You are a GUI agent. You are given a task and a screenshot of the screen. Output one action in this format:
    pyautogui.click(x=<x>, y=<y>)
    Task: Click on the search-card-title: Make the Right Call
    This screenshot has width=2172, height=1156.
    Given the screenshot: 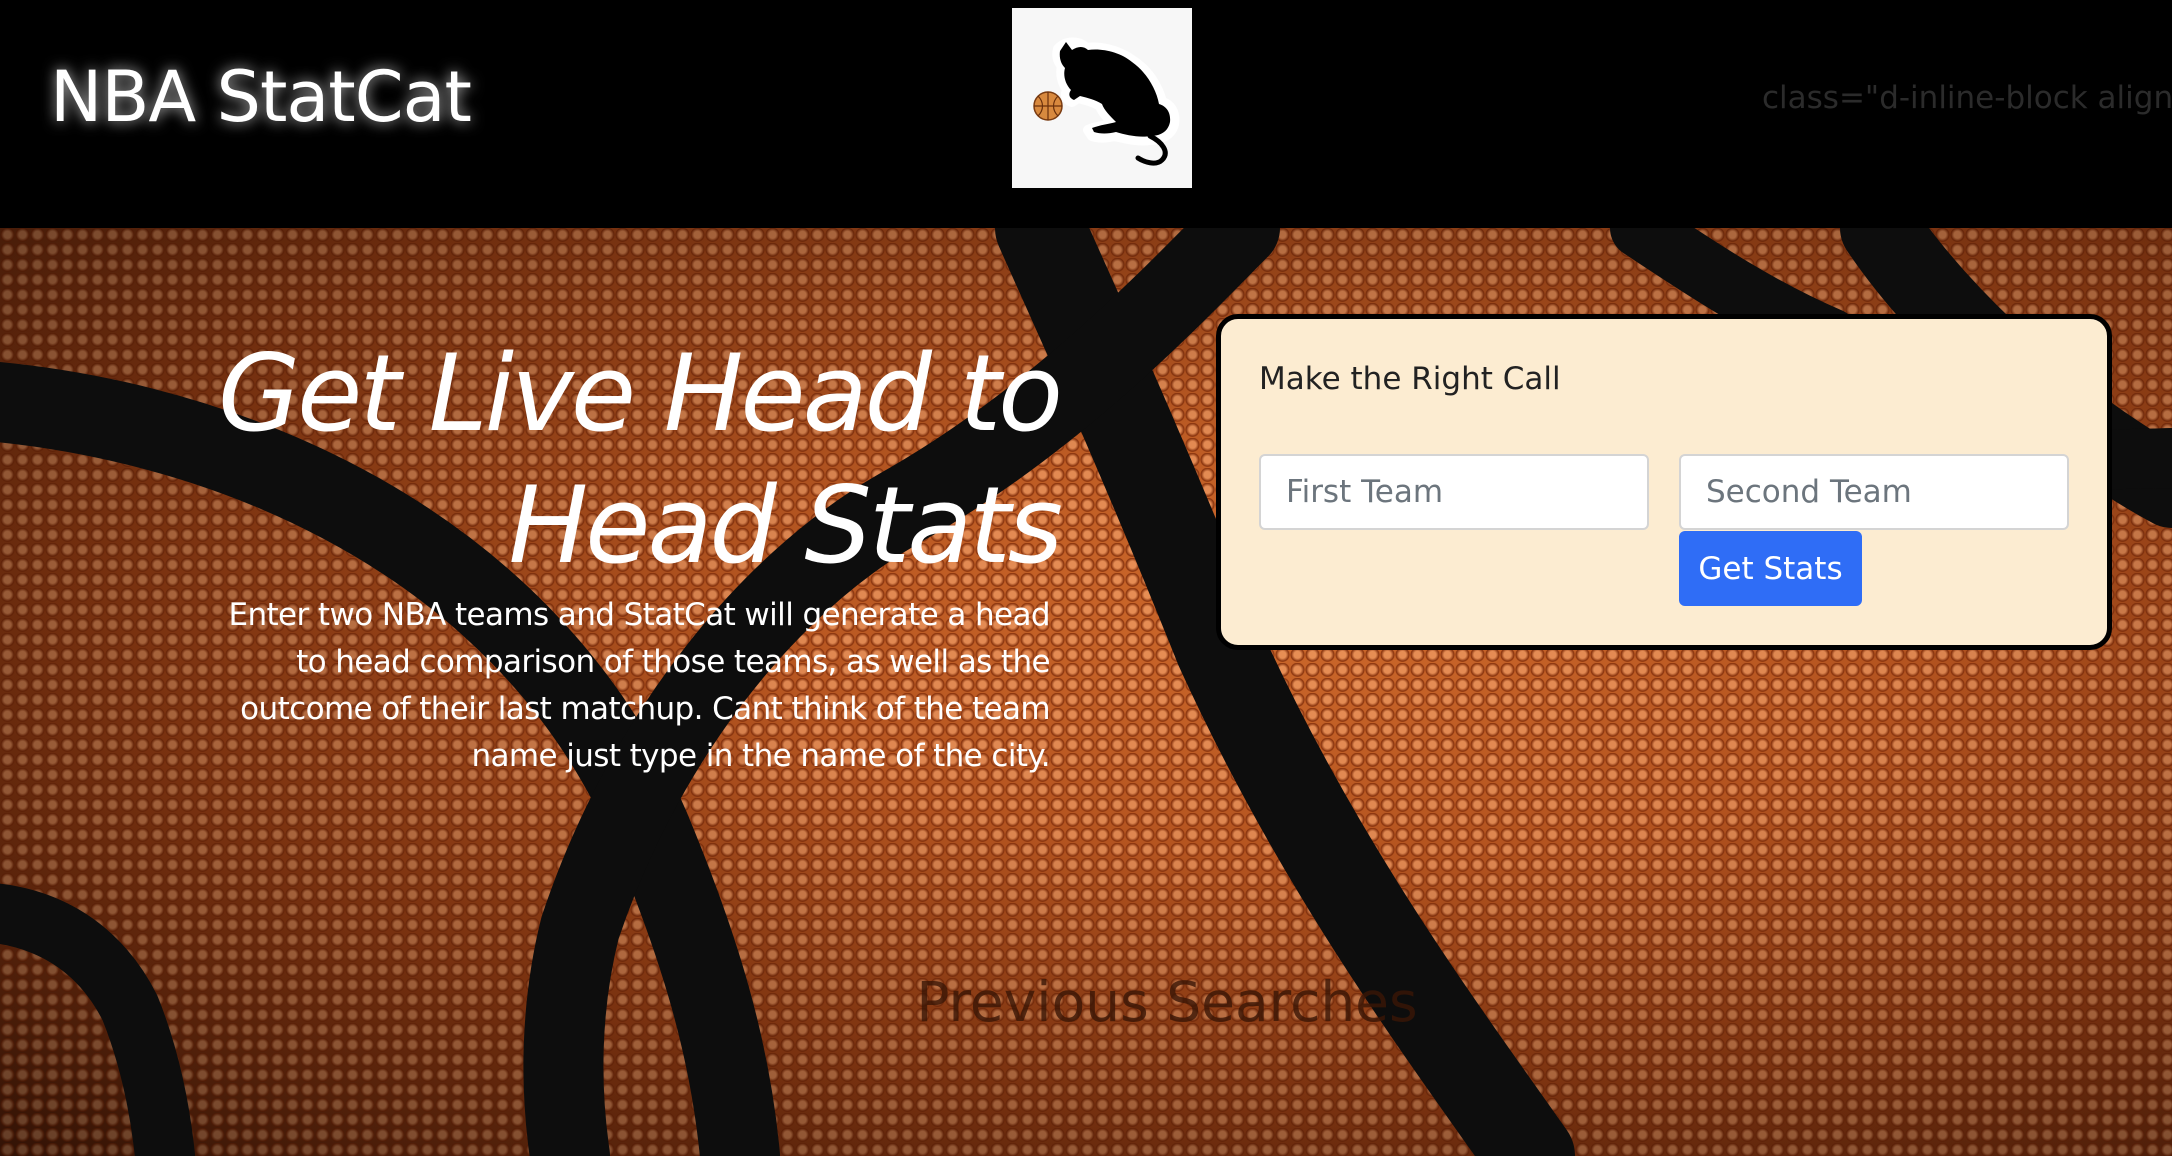 What is the action you would take?
    pyautogui.click(x=1410, y=379)
    